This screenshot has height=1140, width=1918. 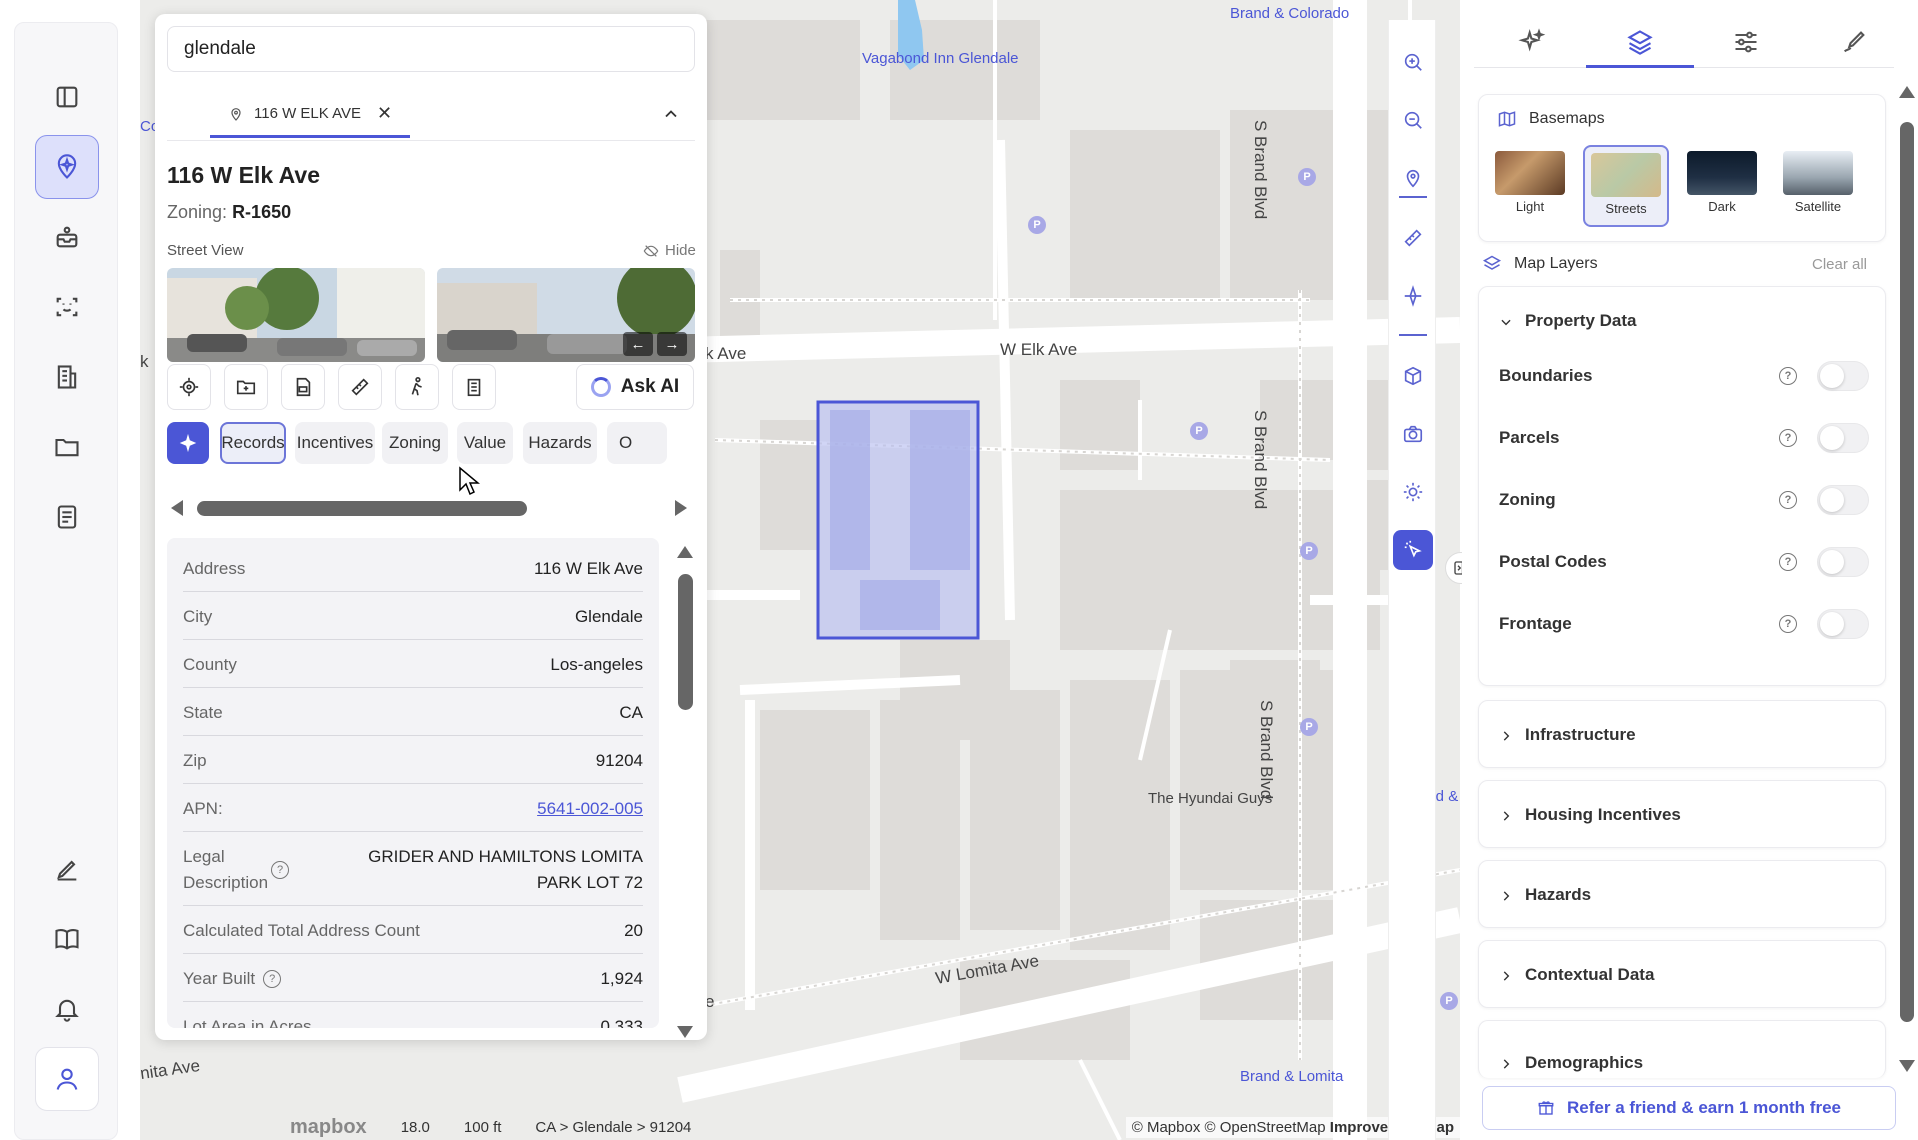 What do you see at coordinates (189, 387) in the screenshot?
I see `locate-button` at bounding box center [189, 387].